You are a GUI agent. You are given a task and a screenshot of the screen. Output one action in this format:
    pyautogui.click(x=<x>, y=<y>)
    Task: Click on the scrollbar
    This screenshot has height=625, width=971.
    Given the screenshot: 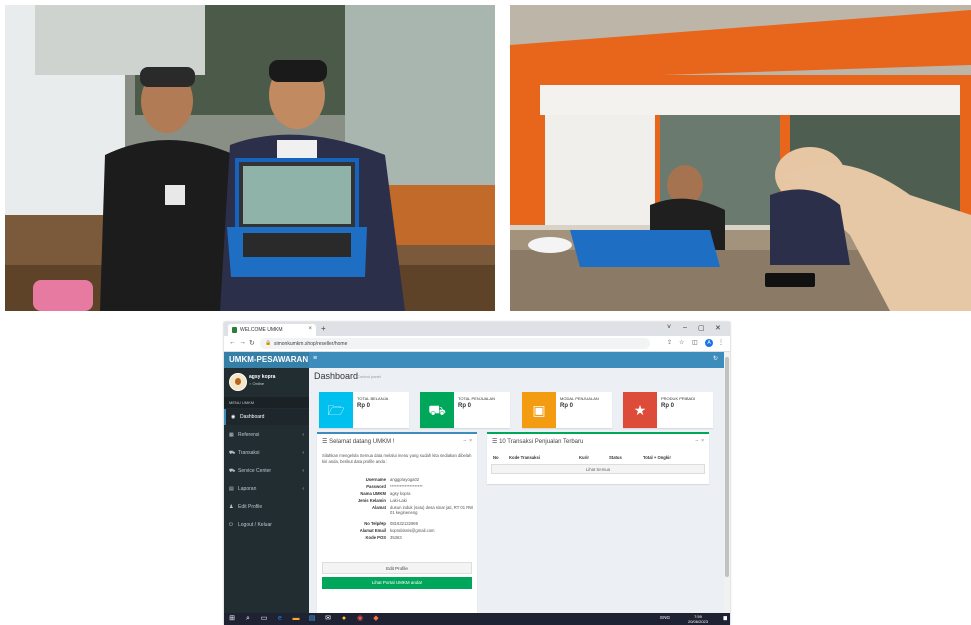 What is the action you would take?
    pyautogui.click(x=727, y=482)
    